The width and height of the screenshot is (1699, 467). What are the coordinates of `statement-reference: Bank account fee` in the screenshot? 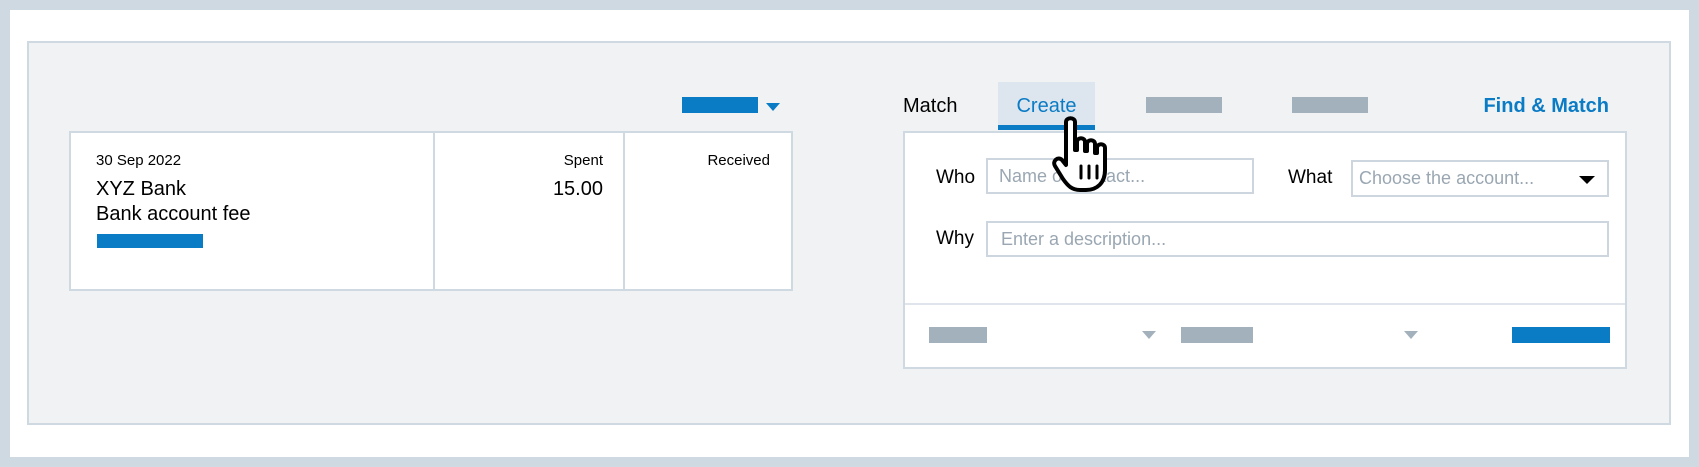 It's located at (173, 214).